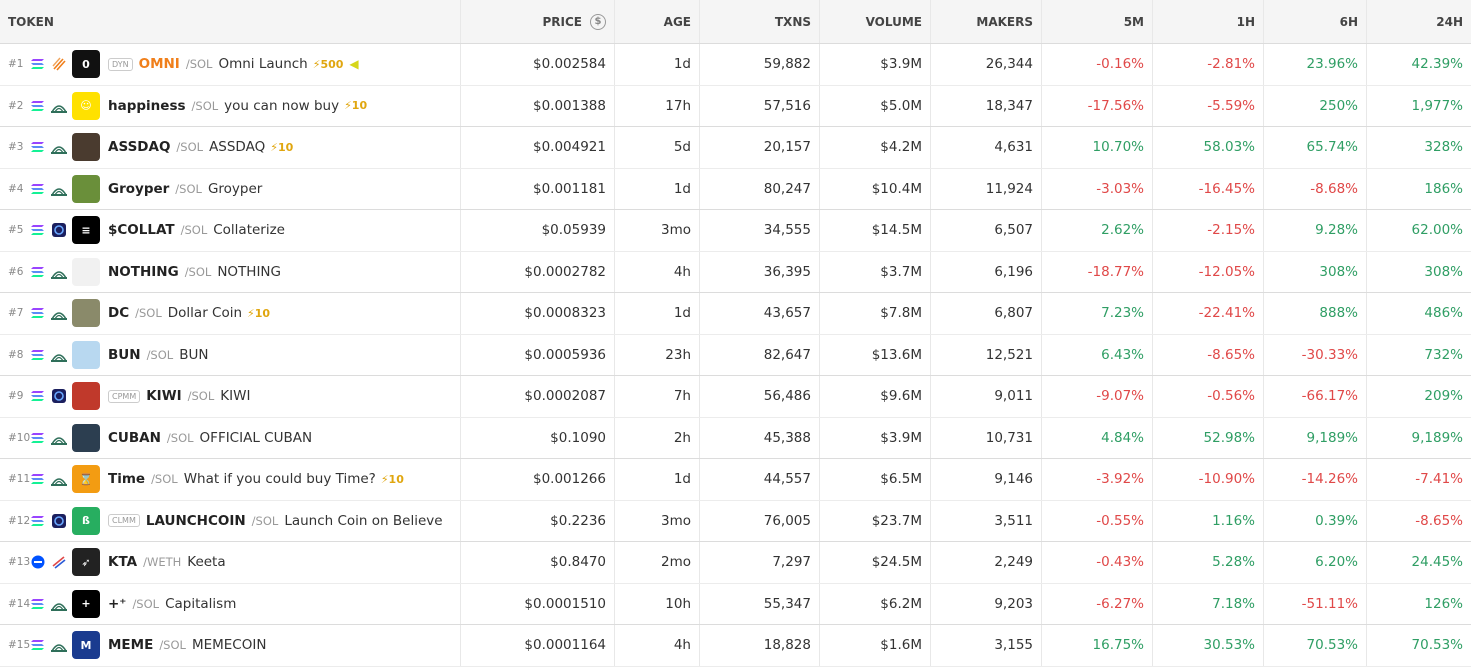 Image resolution: width=1471 pixels, height=669 pixels. I want to click on assdaq-logo, so click(86, 147).